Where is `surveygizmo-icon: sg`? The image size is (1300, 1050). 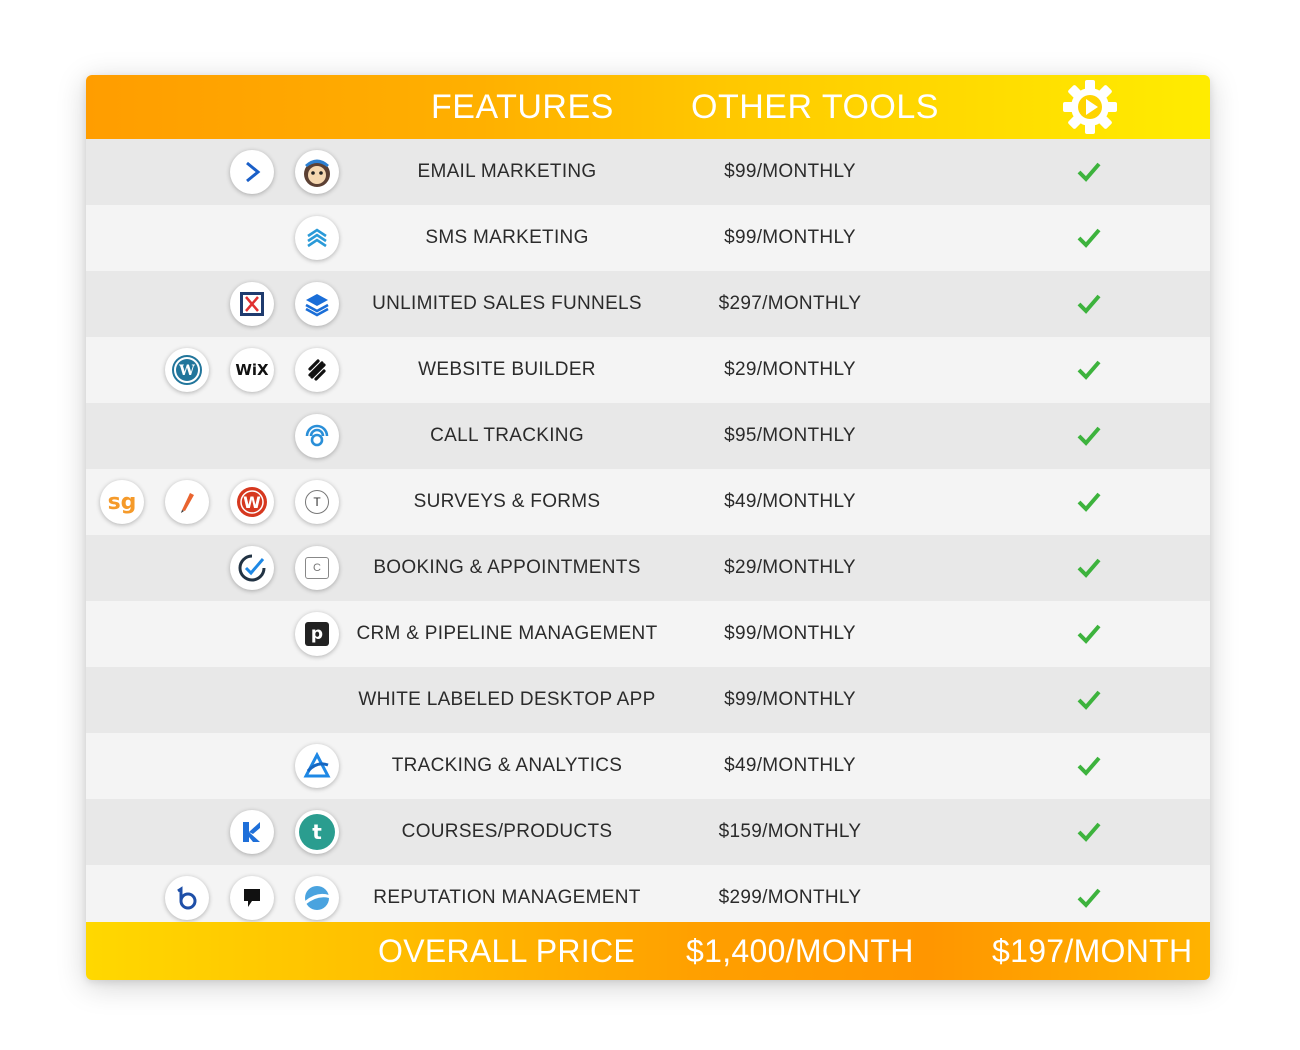
surveygizmo-icon: sg is located at coordinates (122, 502).